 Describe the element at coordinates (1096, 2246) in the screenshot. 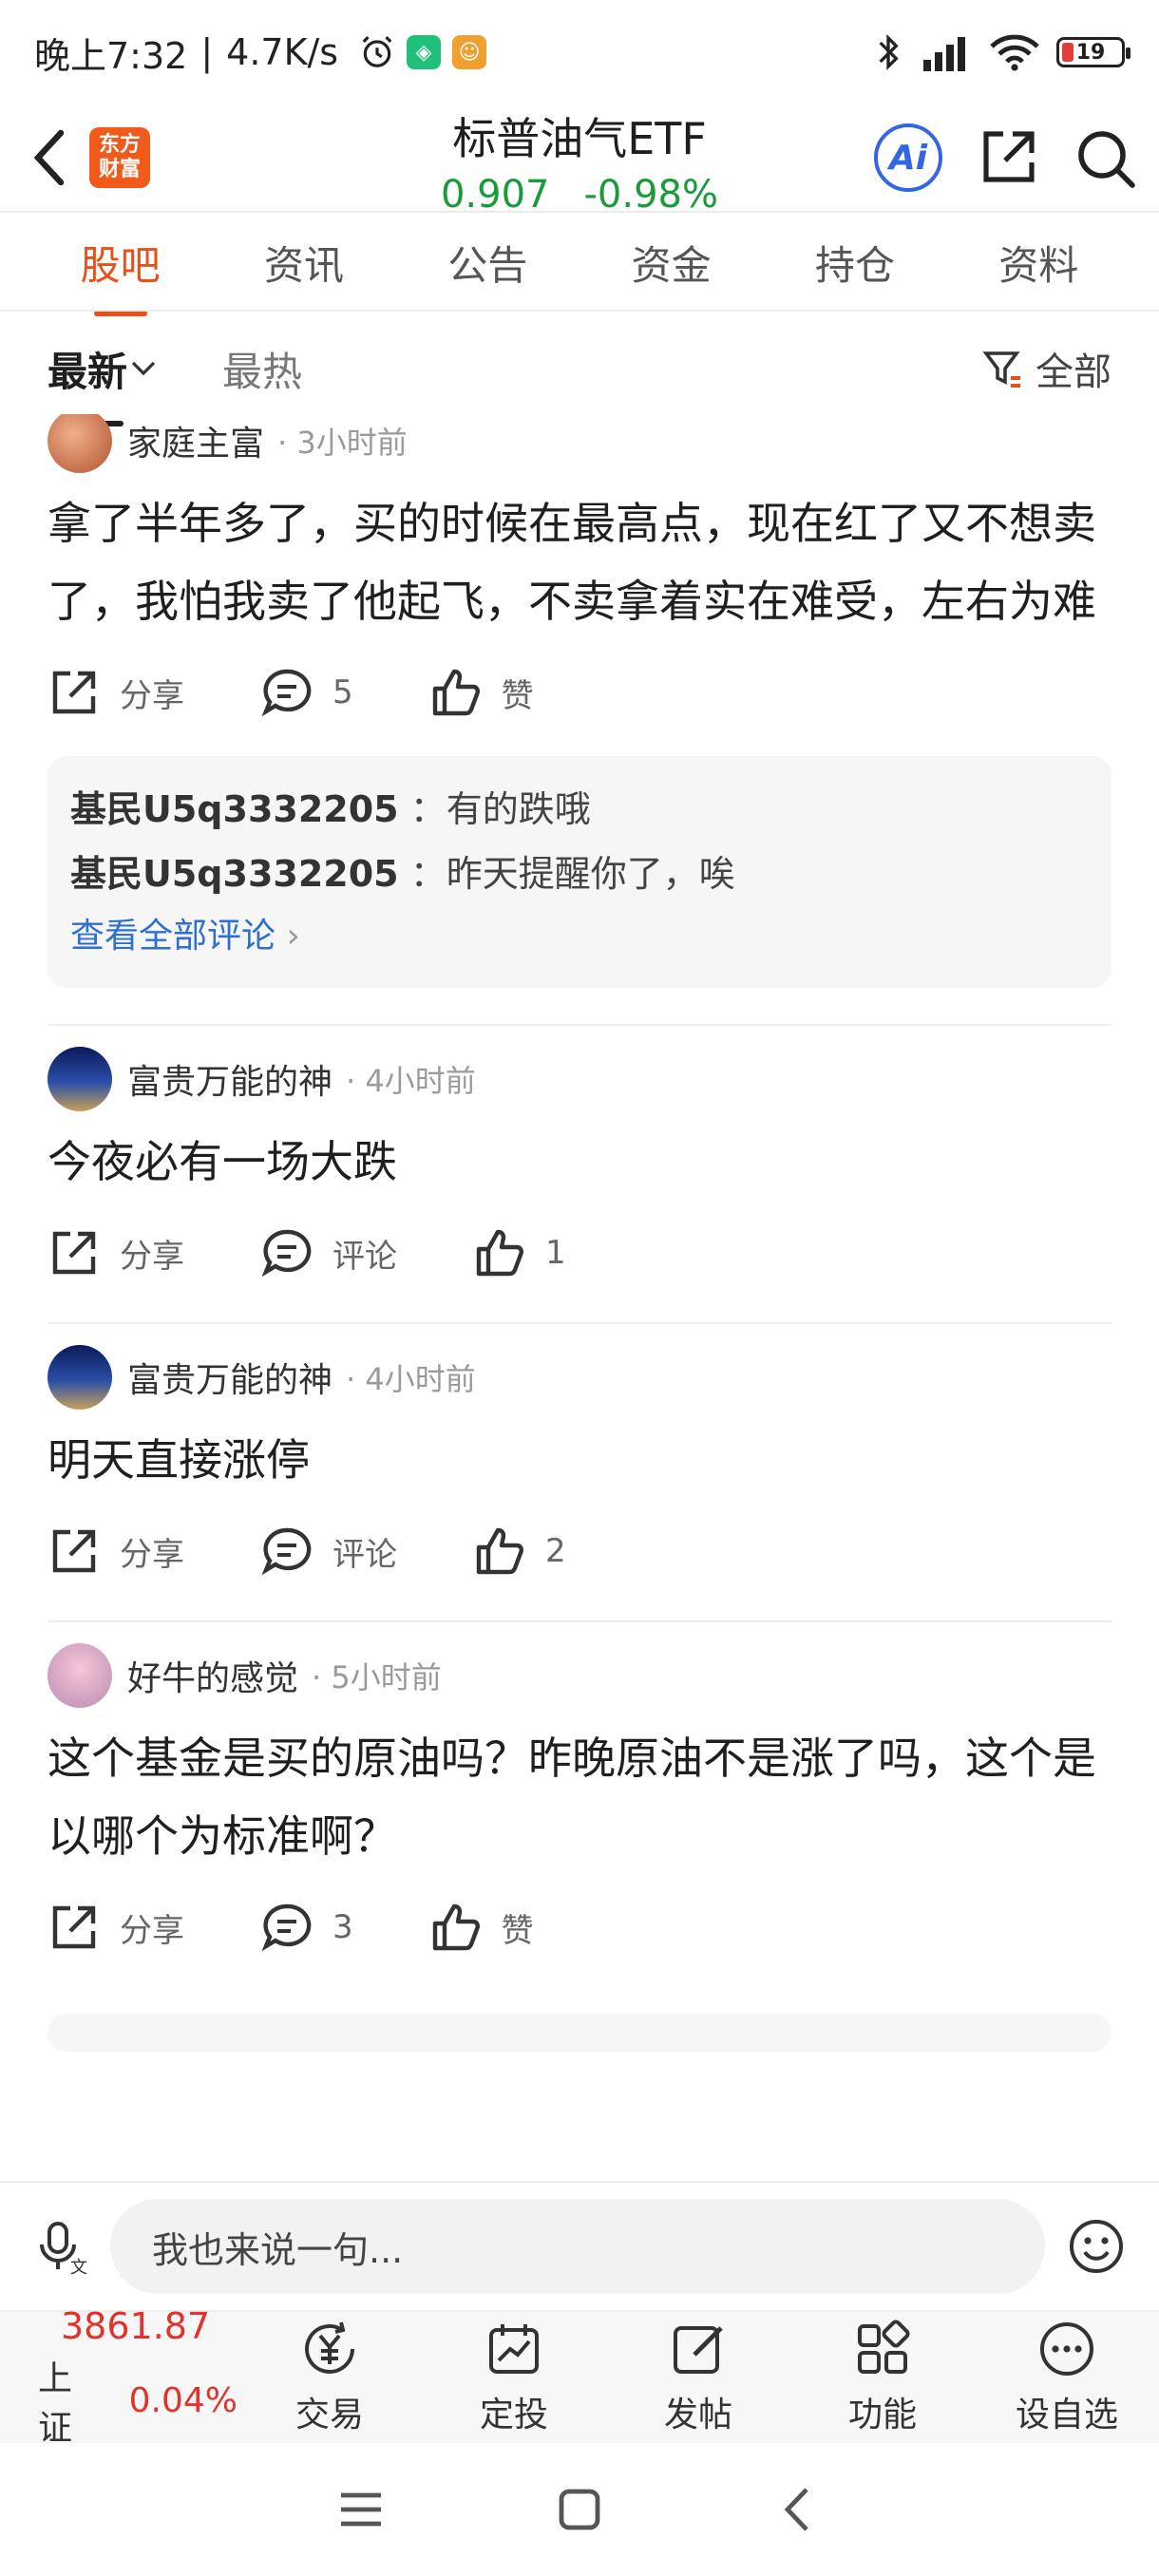

I see `emoji-icon` at that location.